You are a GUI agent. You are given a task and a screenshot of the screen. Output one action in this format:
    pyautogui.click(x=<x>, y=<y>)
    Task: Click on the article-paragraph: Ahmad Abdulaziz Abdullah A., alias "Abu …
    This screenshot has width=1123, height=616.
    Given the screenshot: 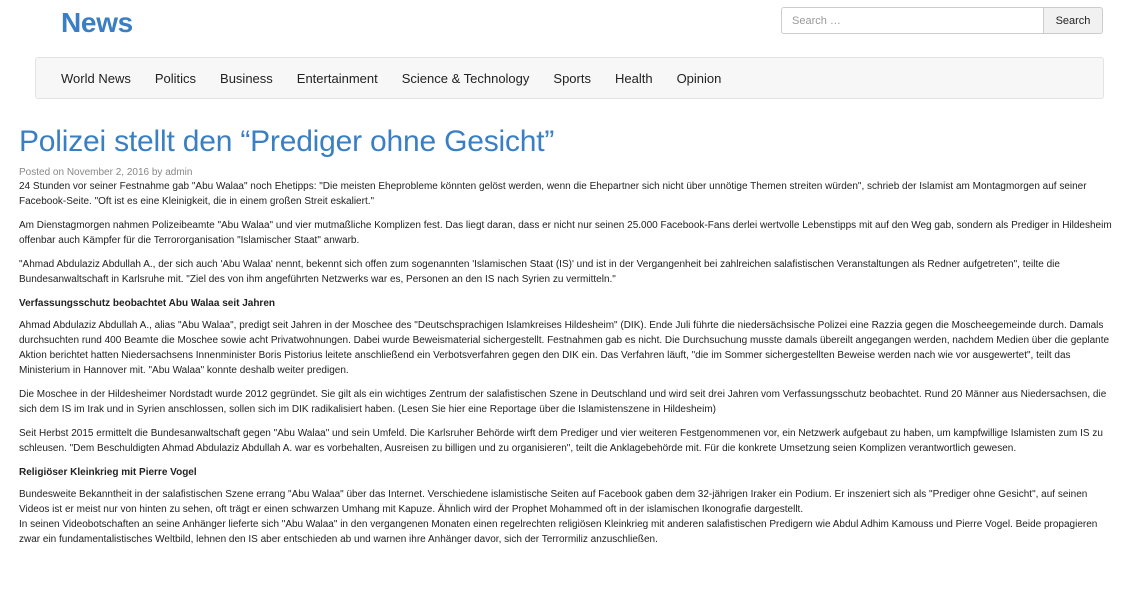 What is the action you would take?
    pyautogui.click(x=564, y=348)
    